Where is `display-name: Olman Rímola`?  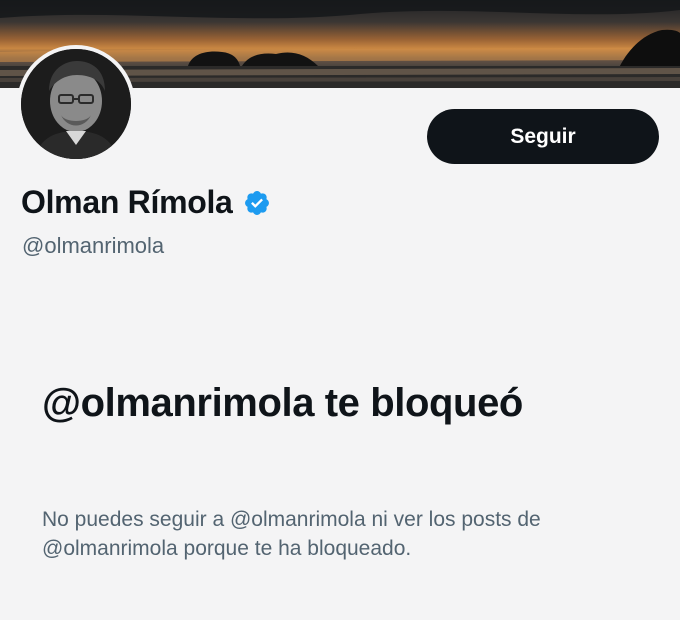 display-name: Olman Rímola is located at coordinates (127, 202).